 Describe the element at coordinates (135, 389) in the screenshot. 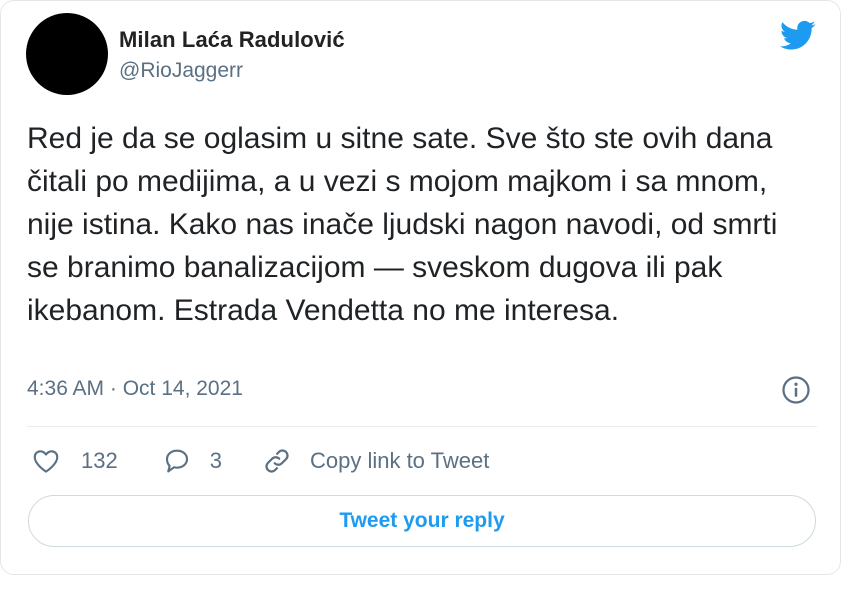

I see `tweet-timestamp: 4:36 AM · Oct 14, 2021` at that location.